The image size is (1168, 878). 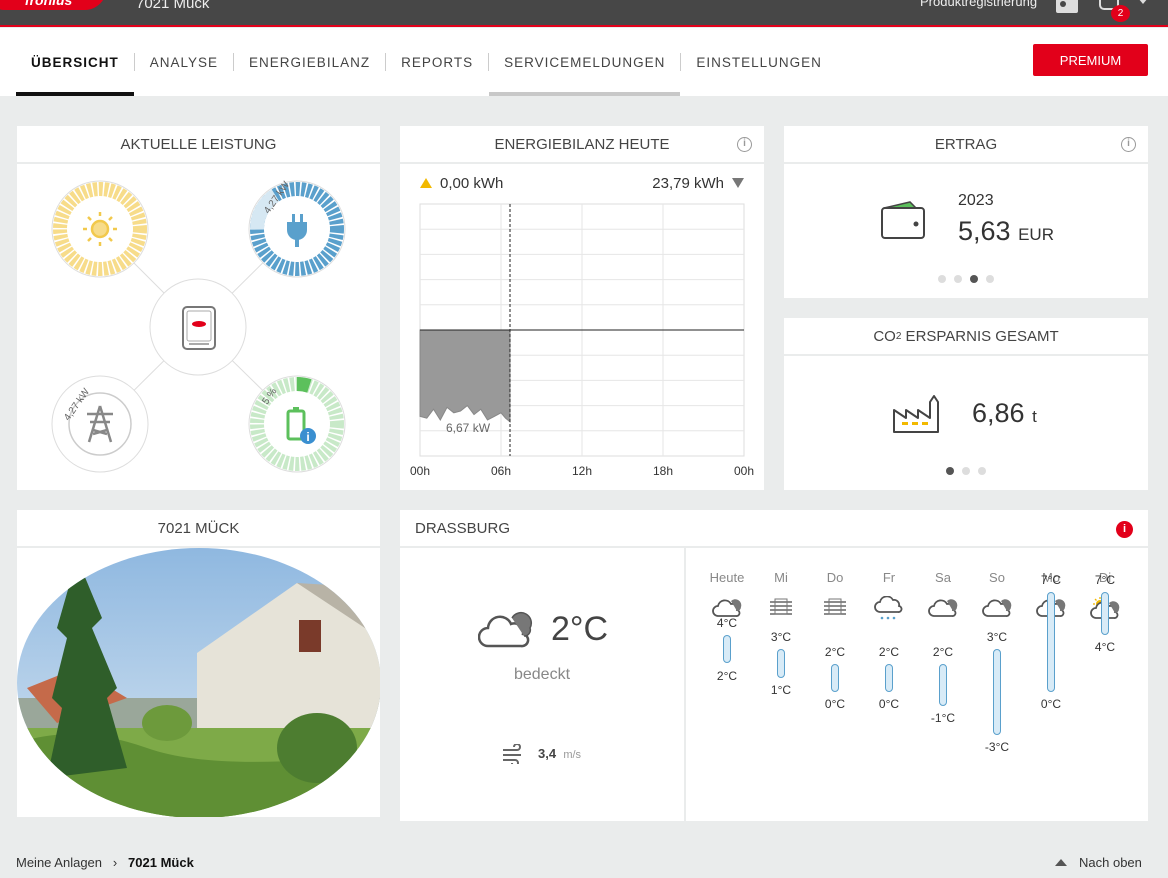 I want to click on yield-value: 5,63, so click(x=984, y=231).